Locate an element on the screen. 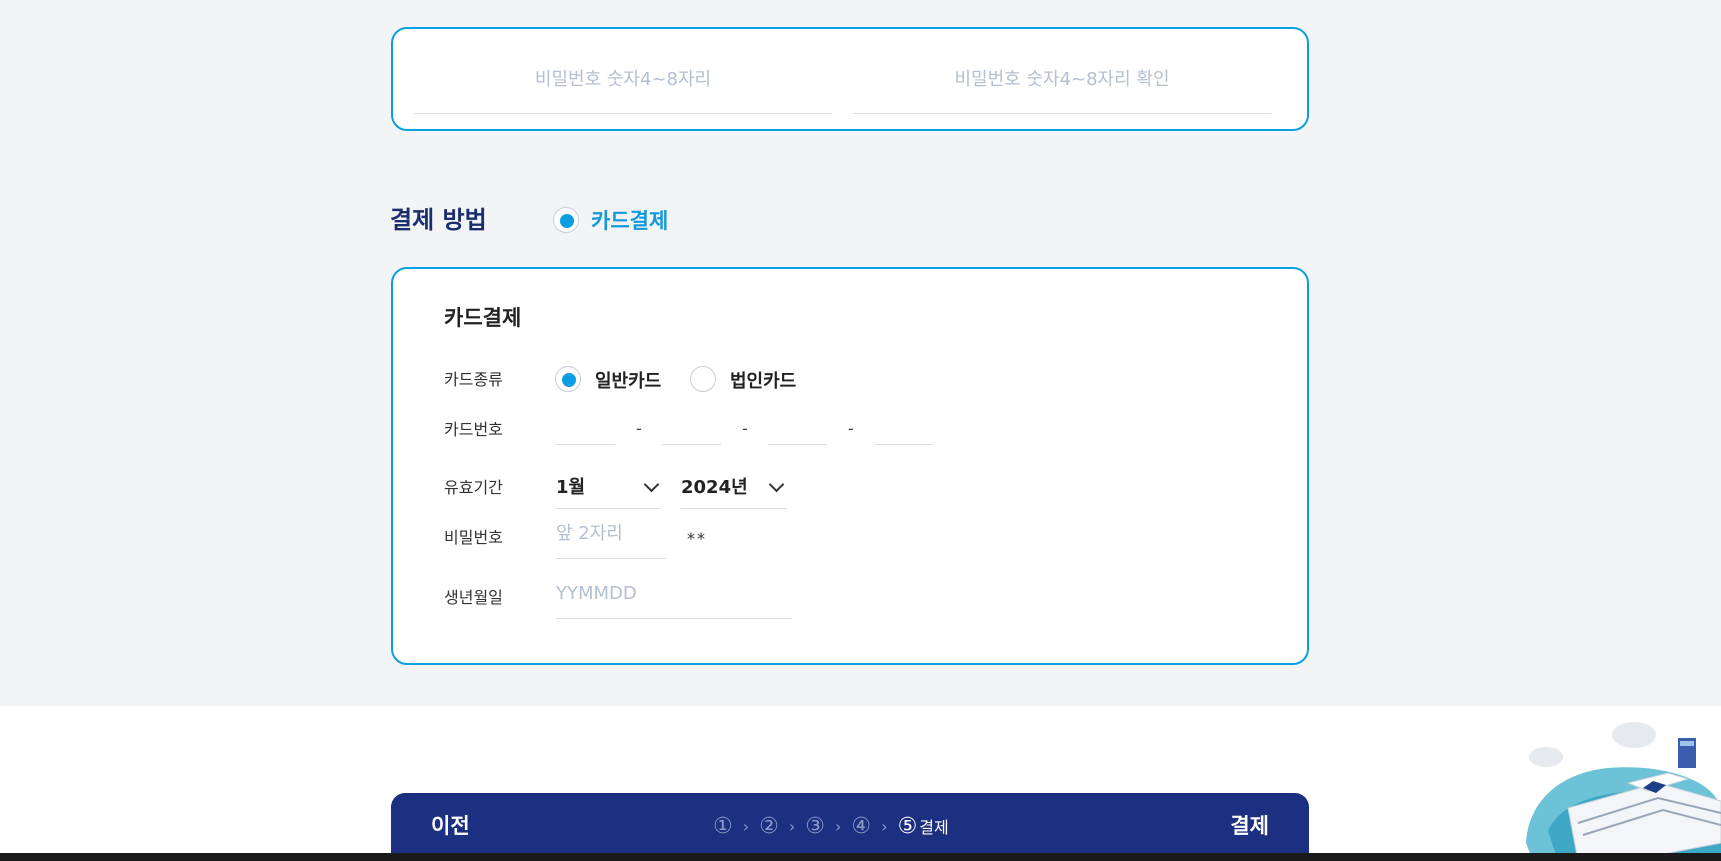  payment-method-title: 결제 방법 is located at coordinates (438, 220).